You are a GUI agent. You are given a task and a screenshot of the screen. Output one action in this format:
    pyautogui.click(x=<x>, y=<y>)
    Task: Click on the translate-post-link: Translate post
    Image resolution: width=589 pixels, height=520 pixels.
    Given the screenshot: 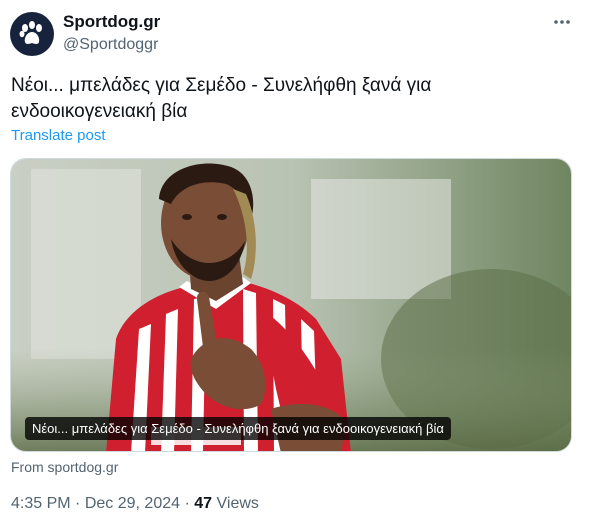 What is the action you would take?
    pyautogui.click(x=58, y=135)
    